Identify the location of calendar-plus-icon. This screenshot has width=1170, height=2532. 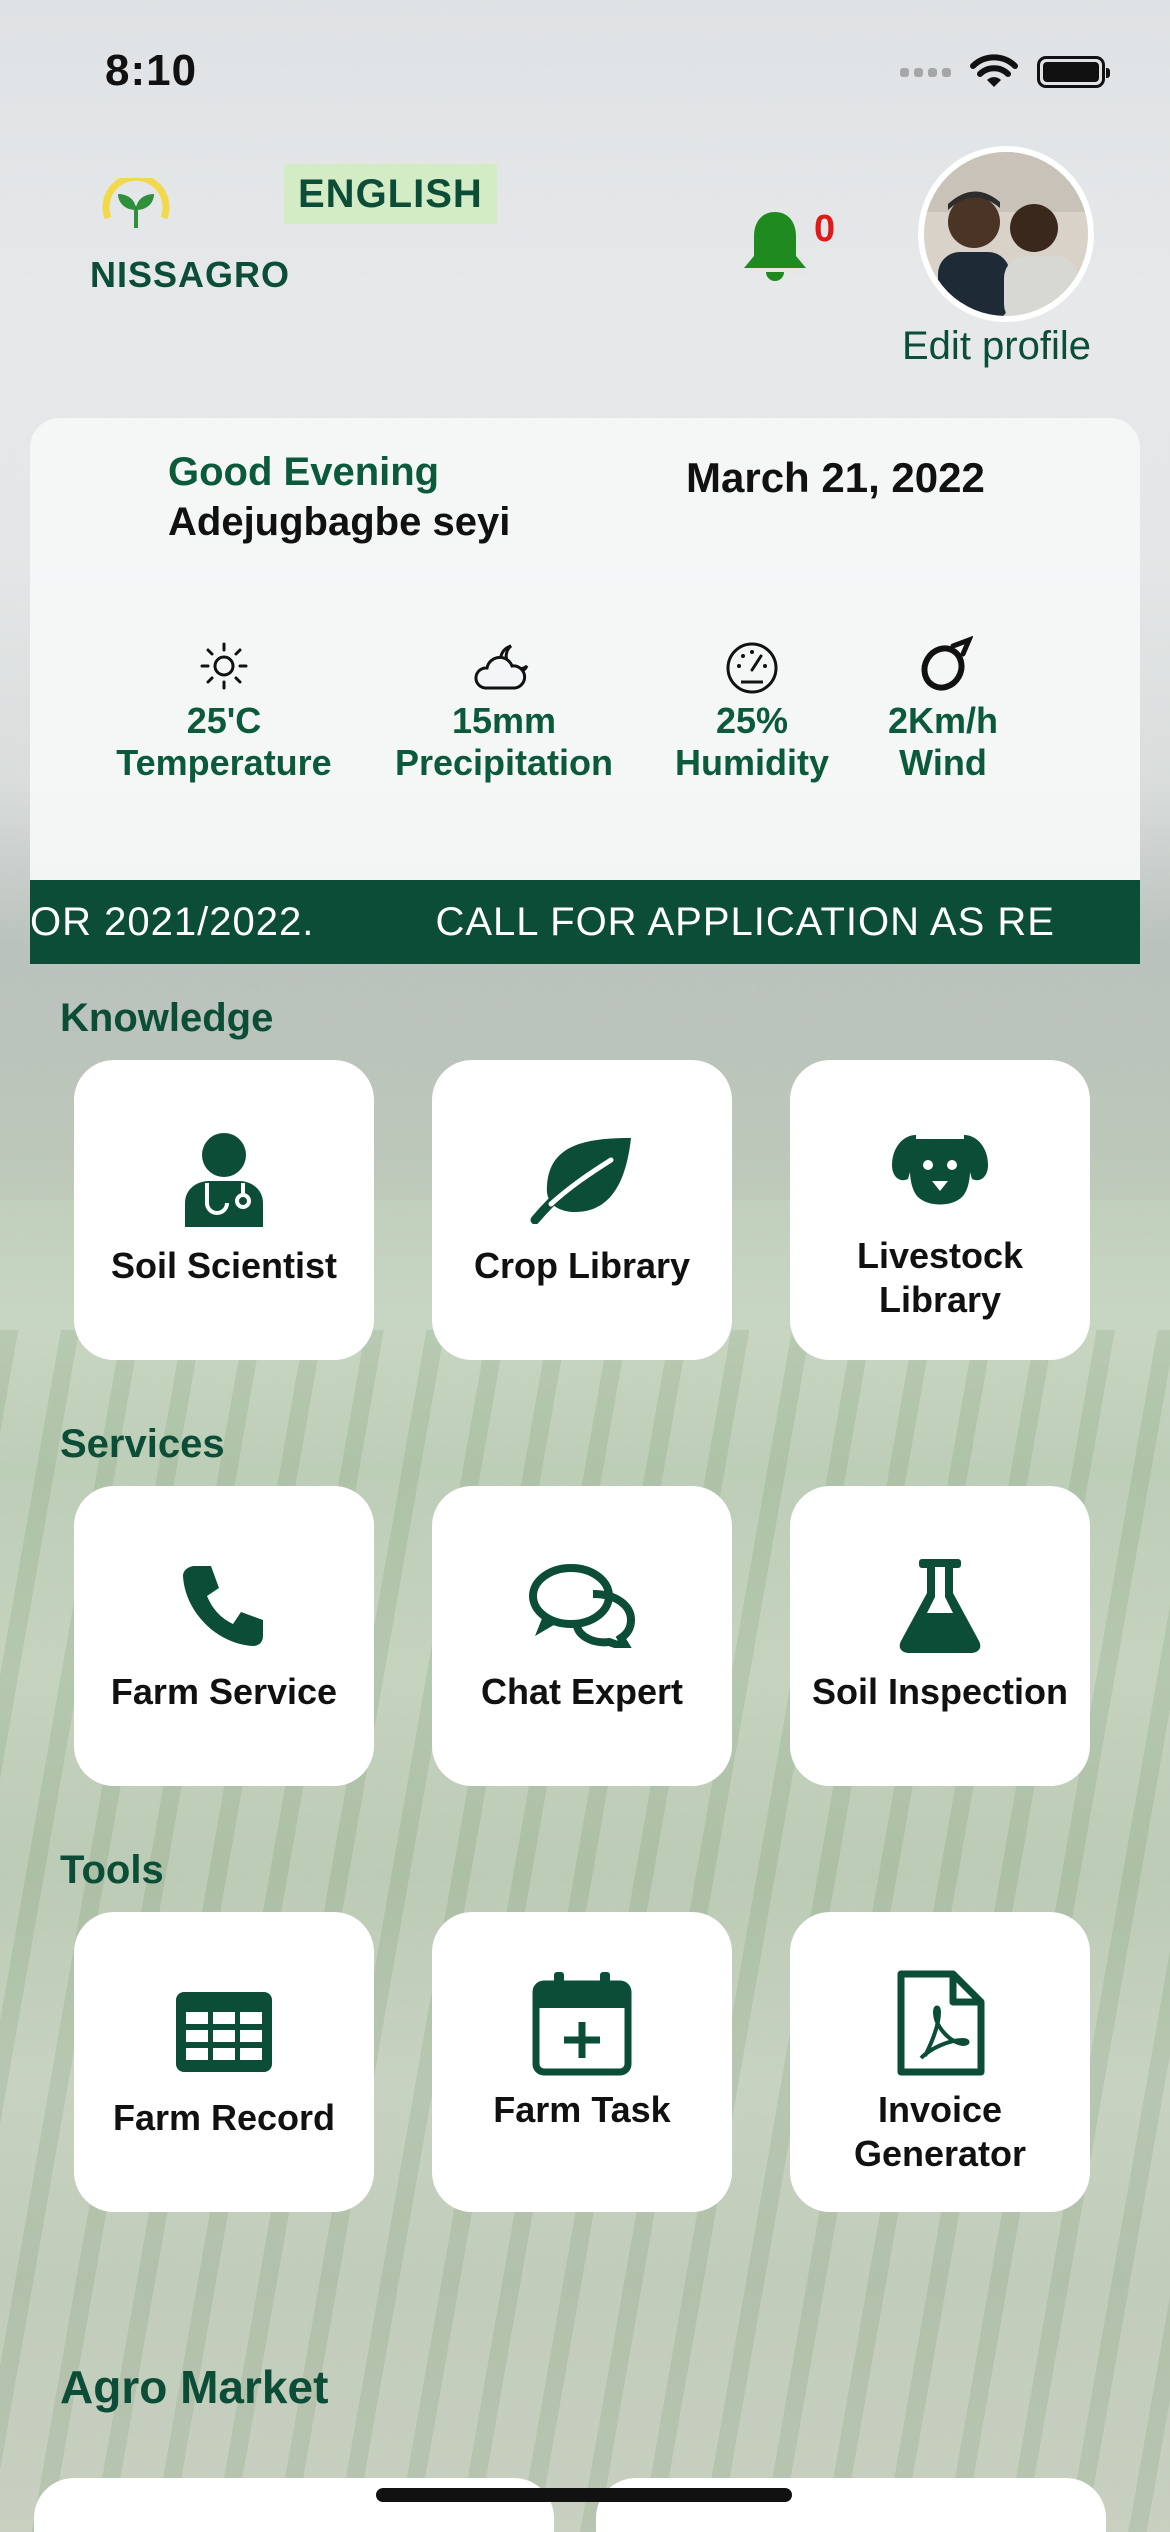
(582, 2024).